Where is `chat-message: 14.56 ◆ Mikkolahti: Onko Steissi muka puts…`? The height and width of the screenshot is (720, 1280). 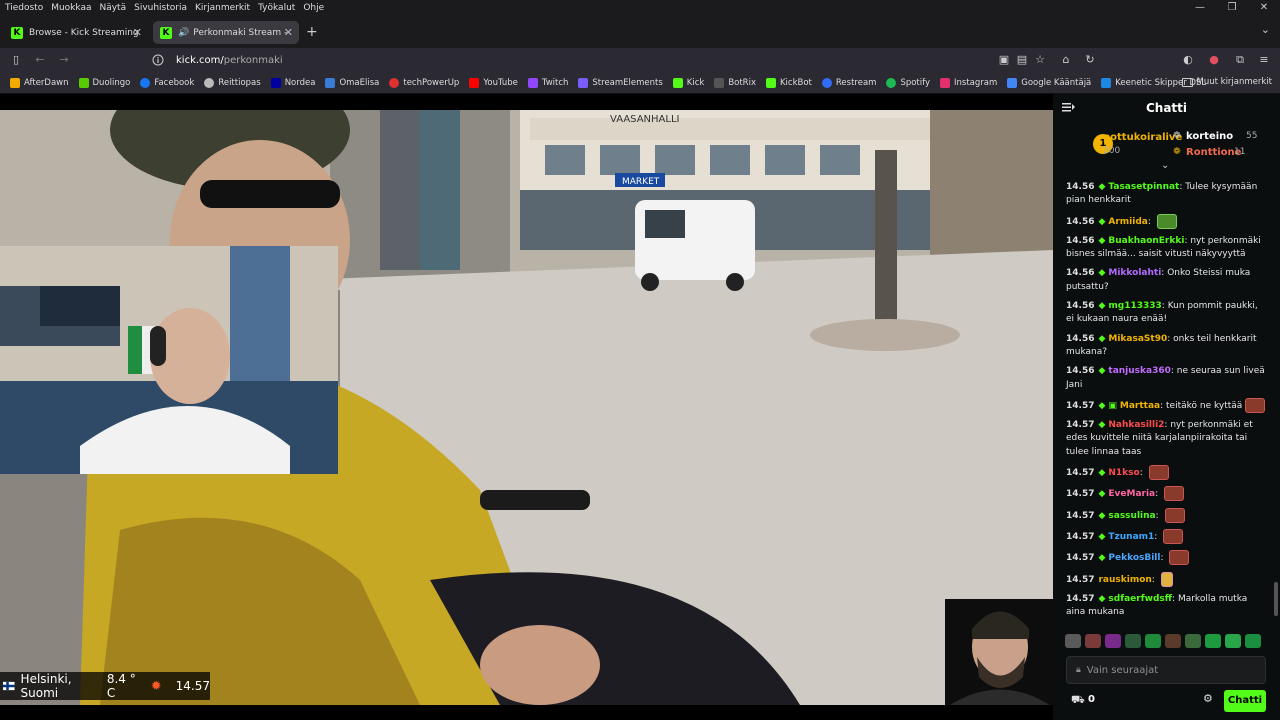
chat-message: 14.56 ◆ Mikkolahti: Onko Steissi muka puts… is located at coordinates (1158, 280).